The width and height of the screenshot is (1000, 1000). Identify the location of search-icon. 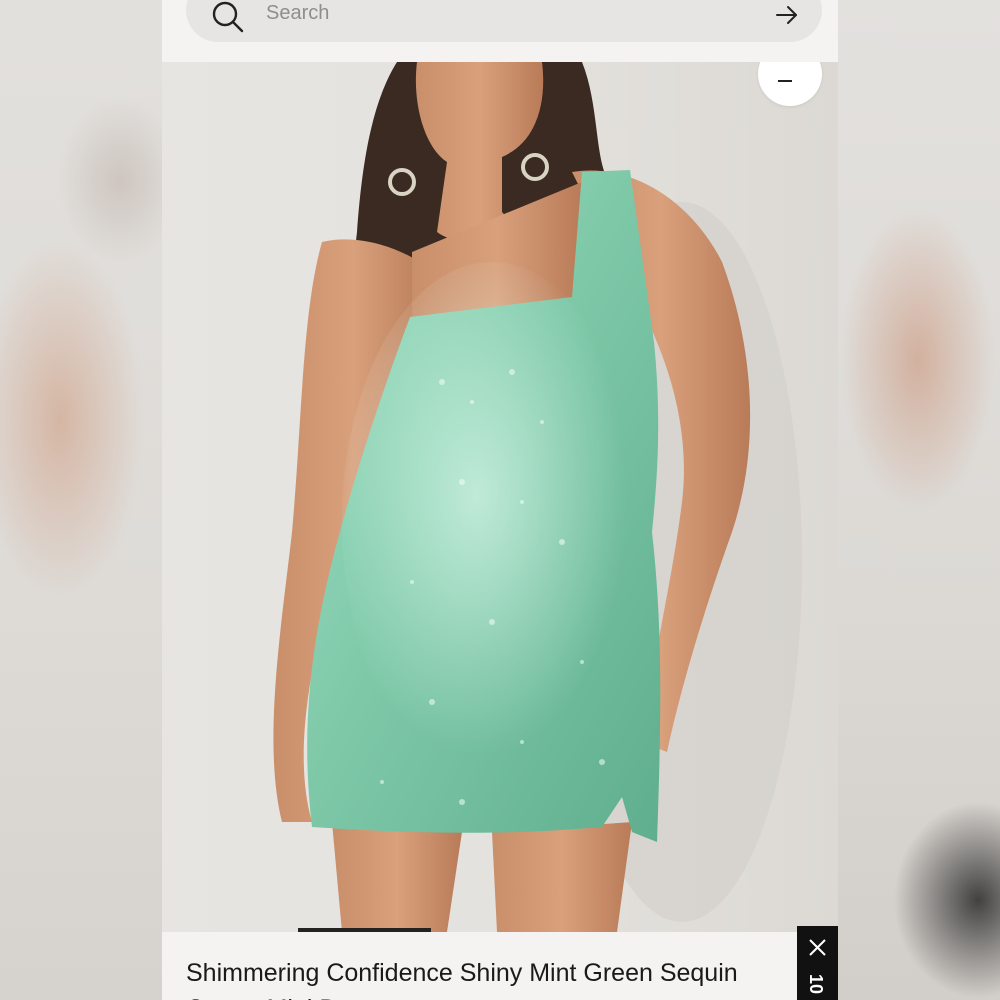
(228, 18).